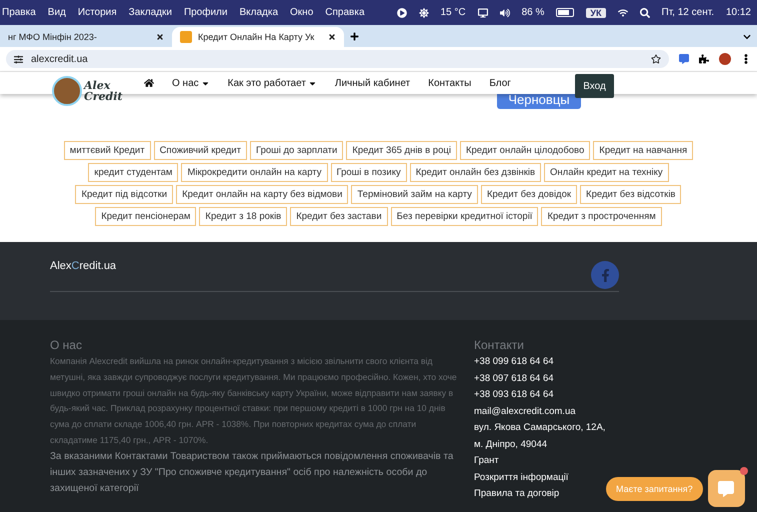 Image resolution: width=757 pixels, height=512 pixels. Describe the element at coordinates (254, 401) in the screenshot. I see `about-paragraph: Компанія Alexcredit вийшла на ринок онлайн-кредитування з місією звільнити свого клієнта від метушні, яка завжди супроводжує послуги кредитування. Ми працюємо професійно. Кожен, хто хоче швидко отримати гроші онлайн на будь-яку банківську карту України, може відправити нам заявку в будь-який час. Приклад розрахунку процентної ставки: при першому кредиті в 1000 грн на 10 днів сума до сплати складе 1006,40 грн. APR - 1038%. При повторних кредитах сума до сплати складатиме 1175,40 грн., APR - 1070%.` at that location.